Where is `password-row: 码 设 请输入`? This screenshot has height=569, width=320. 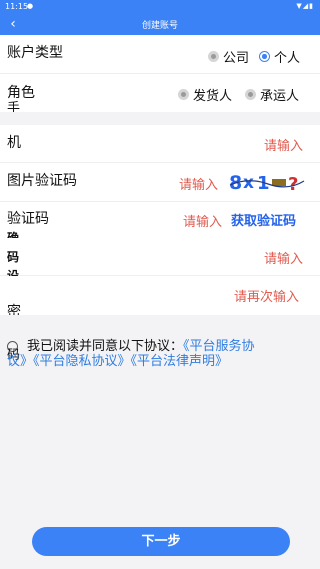
password-row: 码 设 请输入 is located at coordinates (160, 260).